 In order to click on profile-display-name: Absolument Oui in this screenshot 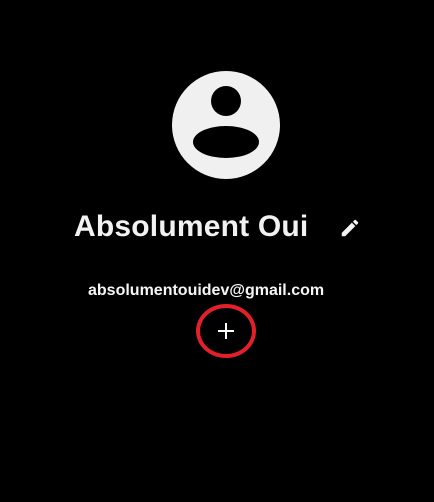, I will do `click(191, 226)`.